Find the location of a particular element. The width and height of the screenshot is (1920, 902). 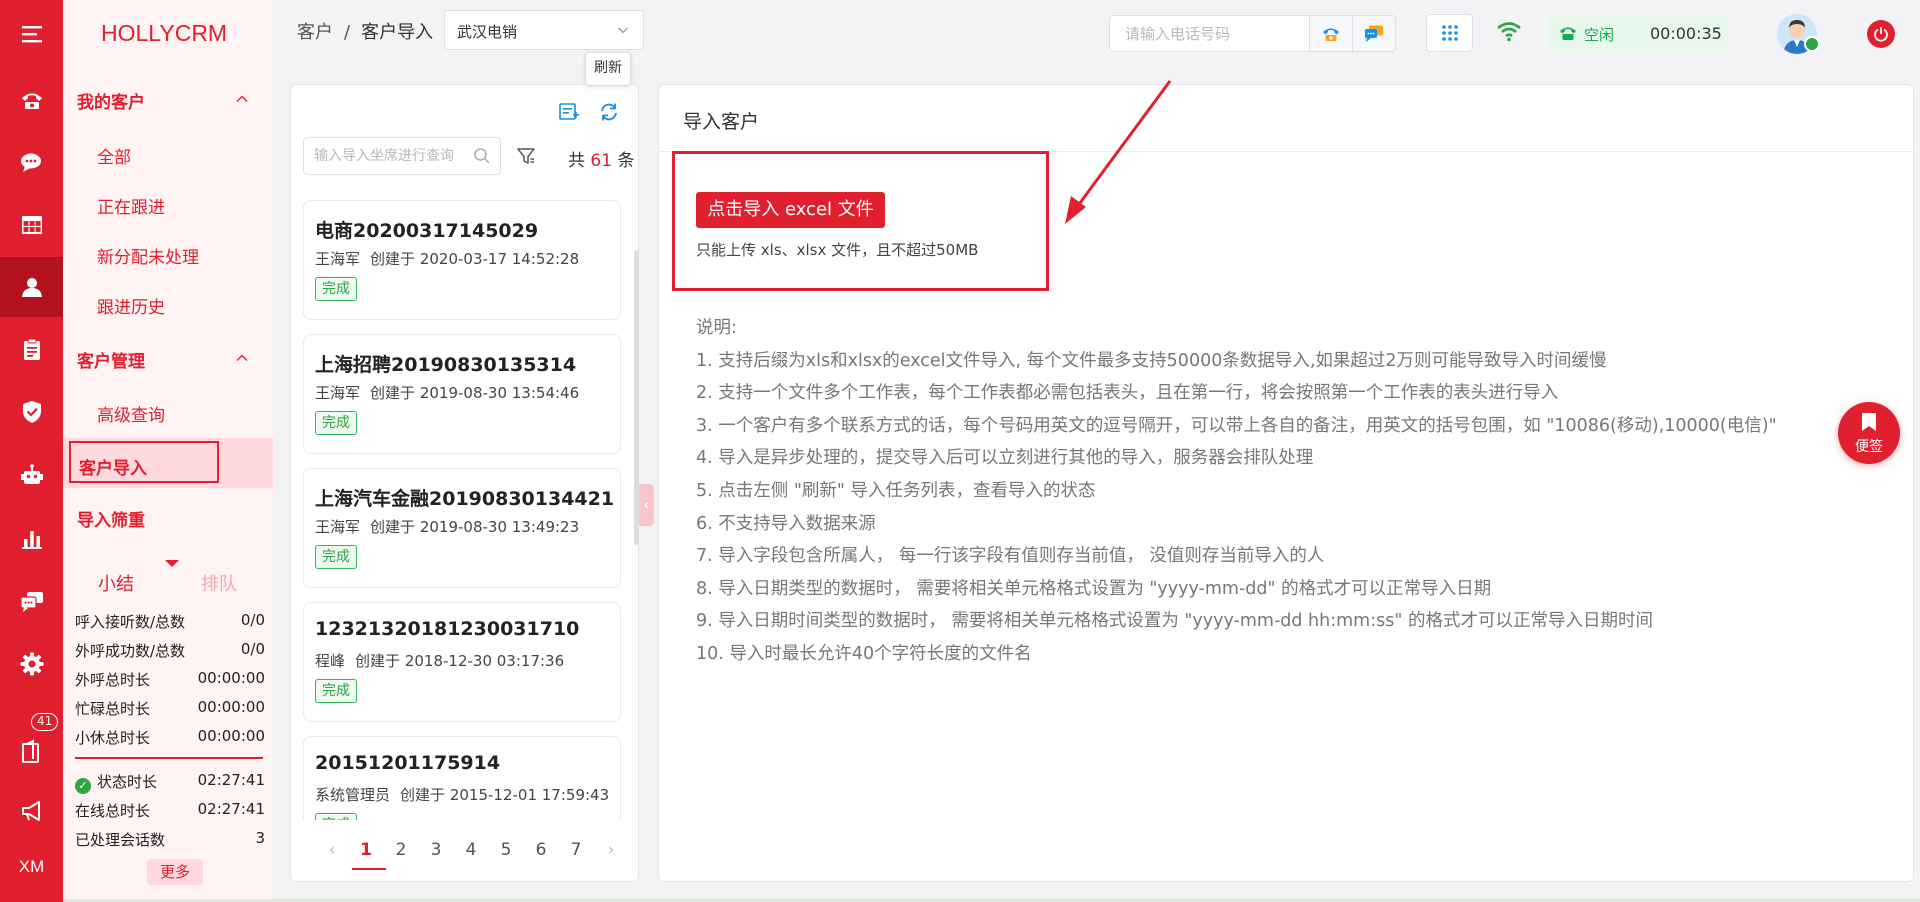

page-button: 6 is located at coordinates (541, 850).